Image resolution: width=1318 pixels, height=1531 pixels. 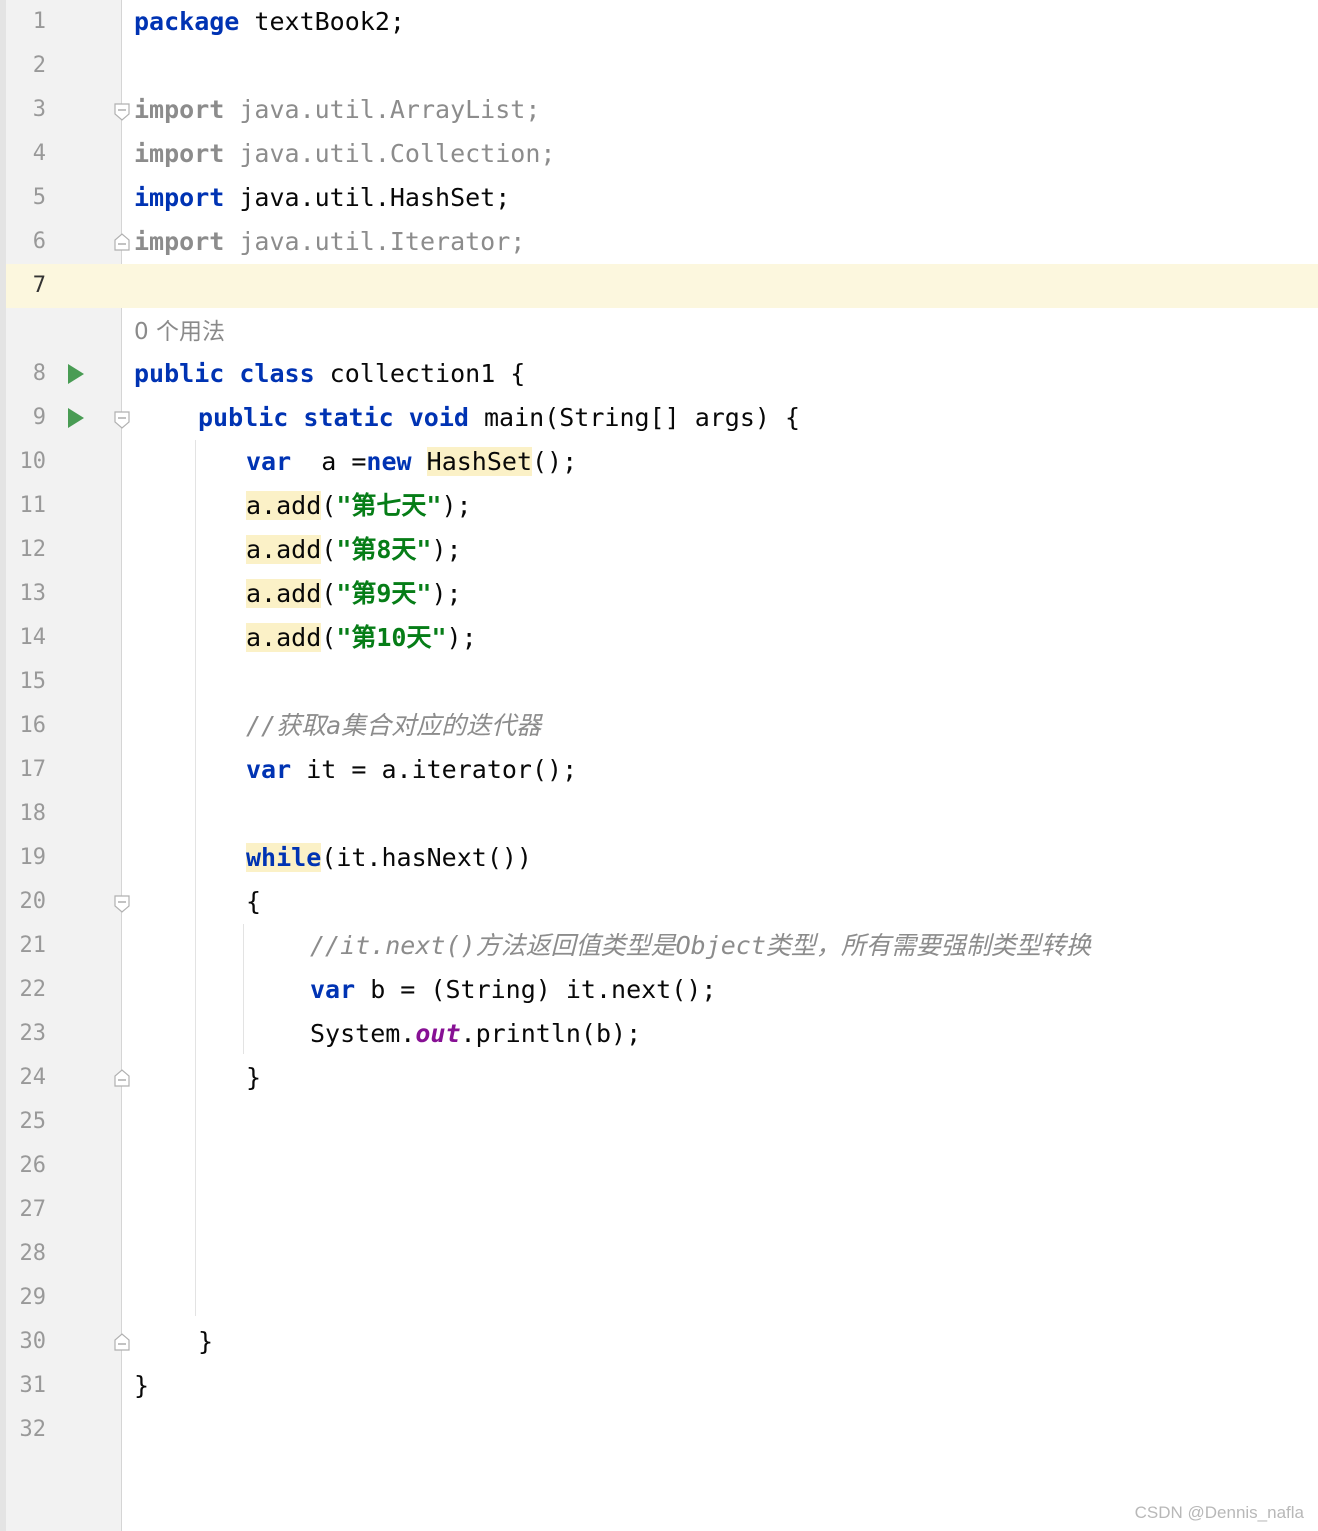 What do you see at coordinates (411, 462) in the screenshot?
I see `code-line-10: var a =new HashSet();` at bounding box center [411, 462].